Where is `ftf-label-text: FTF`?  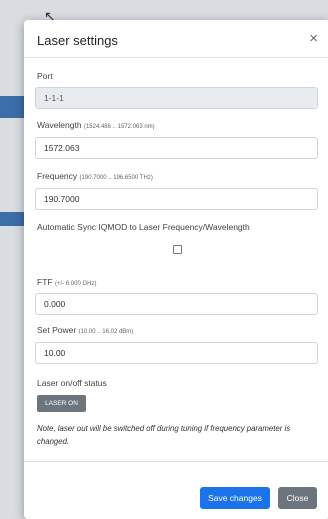
ftf-label-text: FTF is located at coordinates (45, 282).